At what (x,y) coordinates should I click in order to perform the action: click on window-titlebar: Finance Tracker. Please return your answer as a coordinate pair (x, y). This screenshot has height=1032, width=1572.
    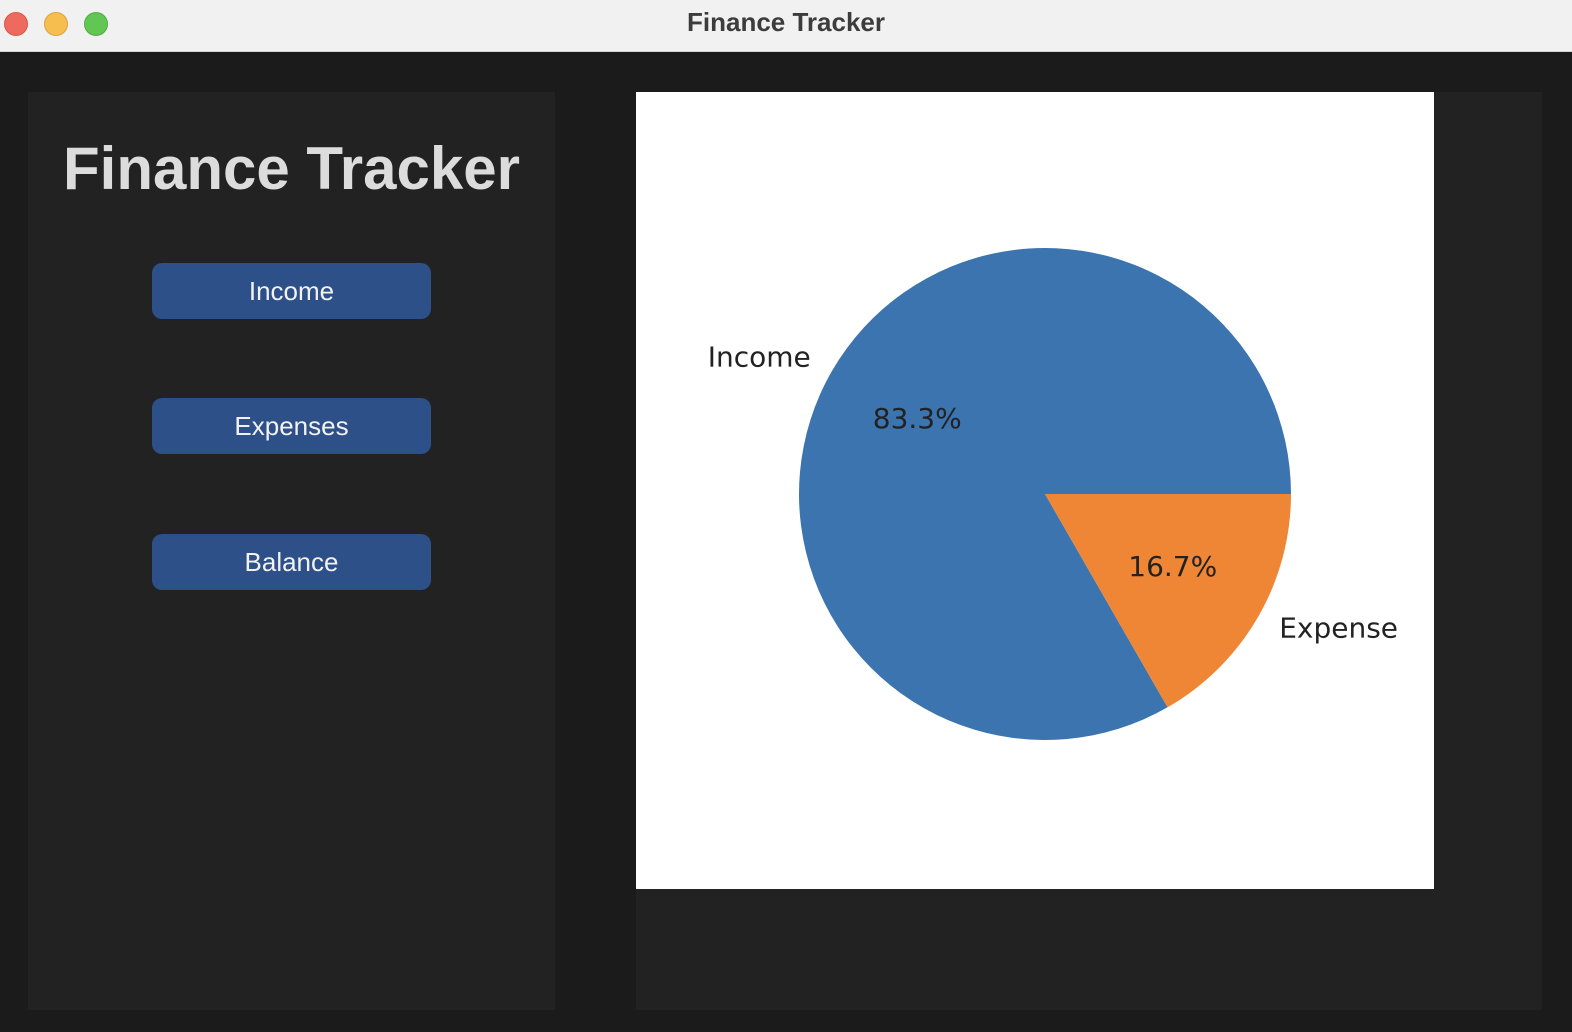
    Looking at the image, I should click on (786, 26).